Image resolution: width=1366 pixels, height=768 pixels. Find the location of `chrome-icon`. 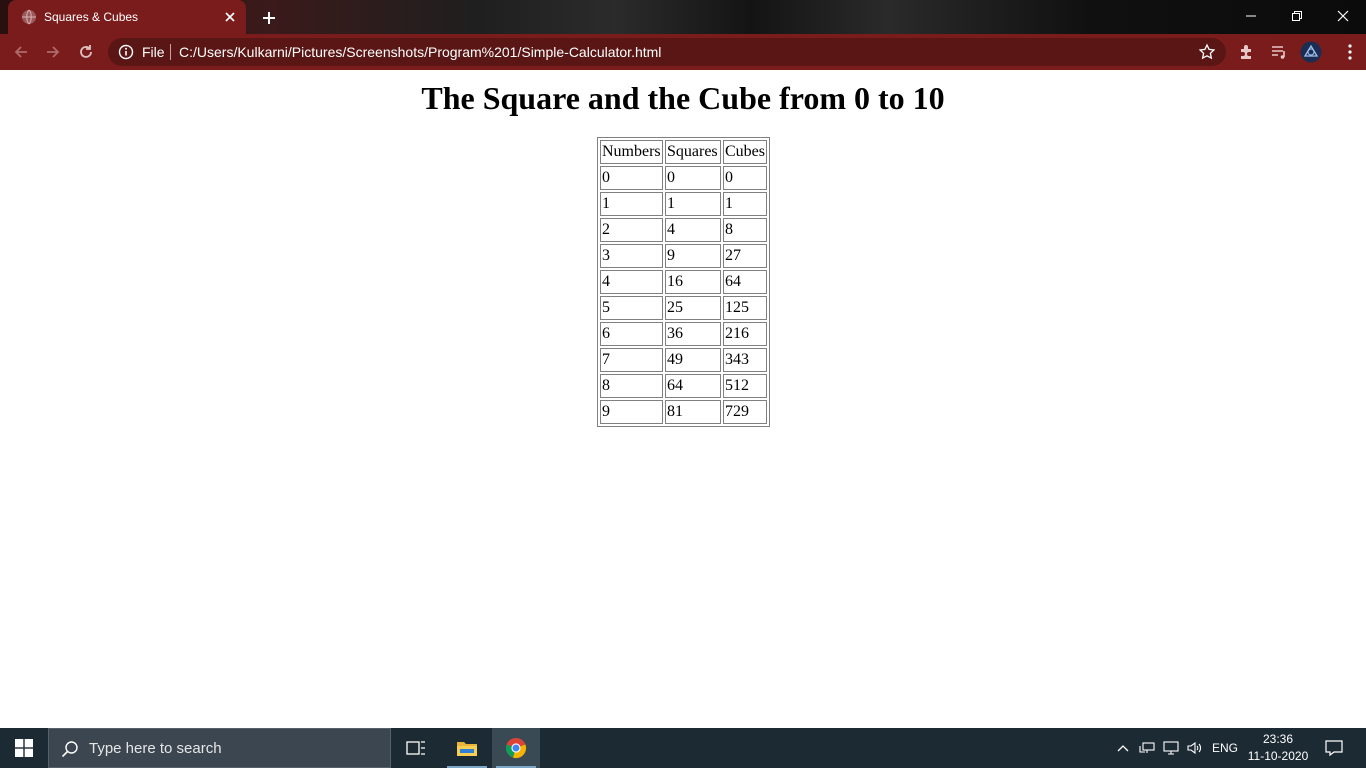

chrome-icon is located at coordinates (516, 748).